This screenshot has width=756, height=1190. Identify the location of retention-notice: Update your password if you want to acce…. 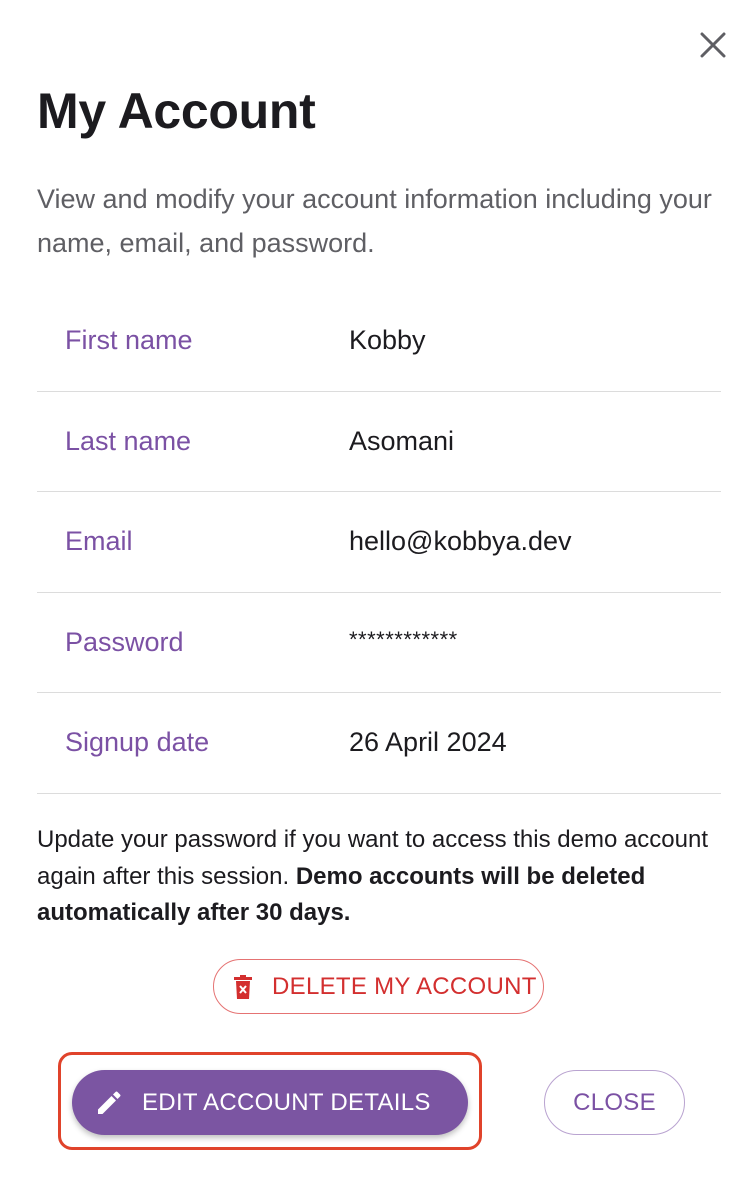
(382, 877).